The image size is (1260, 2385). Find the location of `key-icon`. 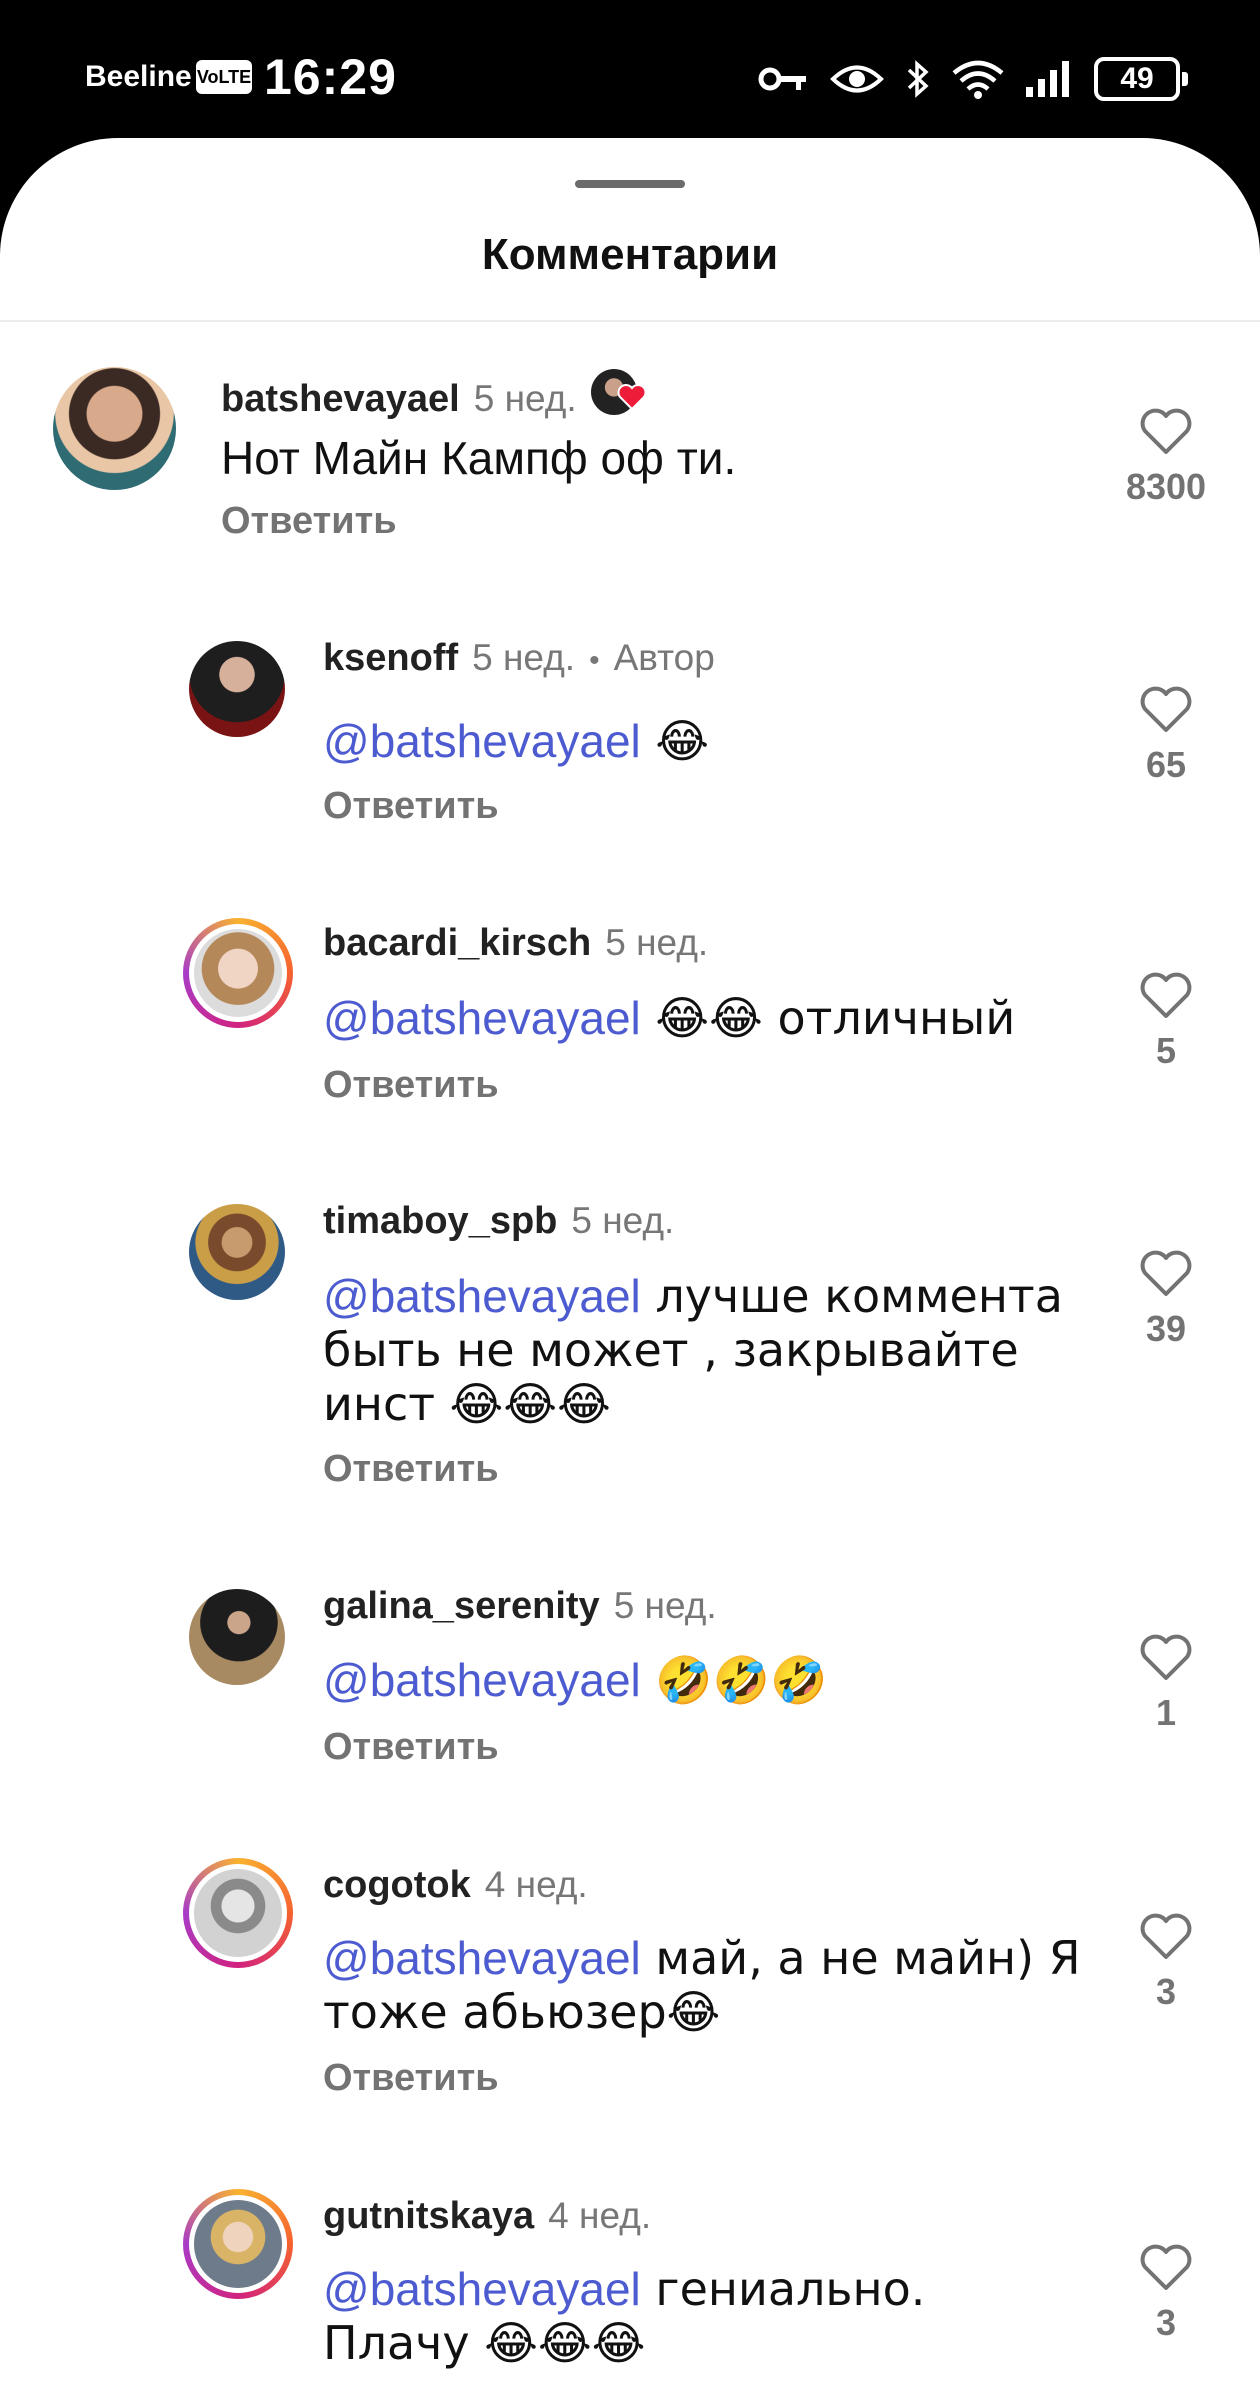

key-icon is located at coordinates (783, 79).